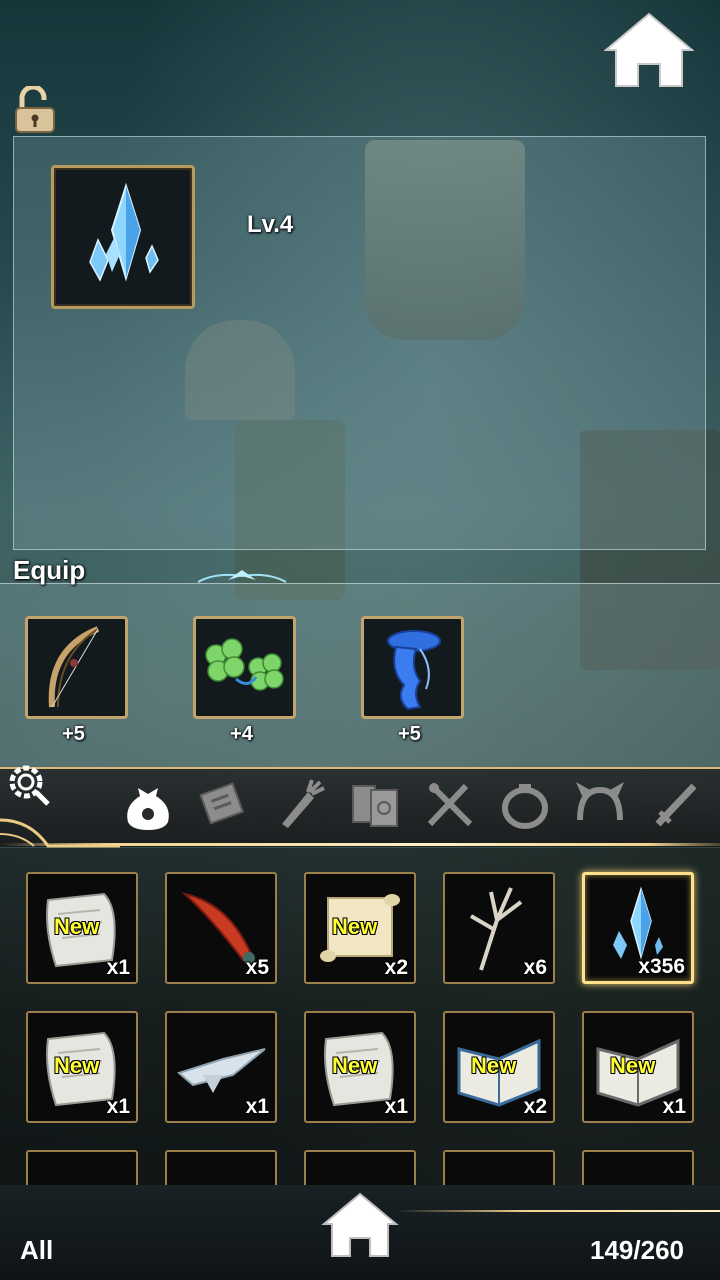 This screenshot has width=720, height=1280. I want to click on clover-icon, so click(244, 664).